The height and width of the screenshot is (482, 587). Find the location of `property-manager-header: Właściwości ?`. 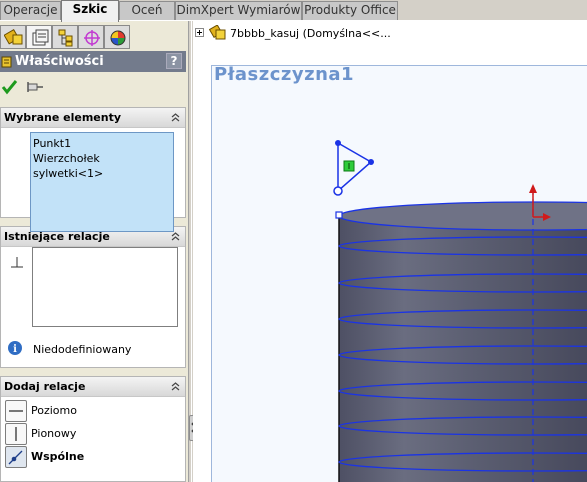

property-manager-header: Właściwości ? is located at coordinates (93, 61).